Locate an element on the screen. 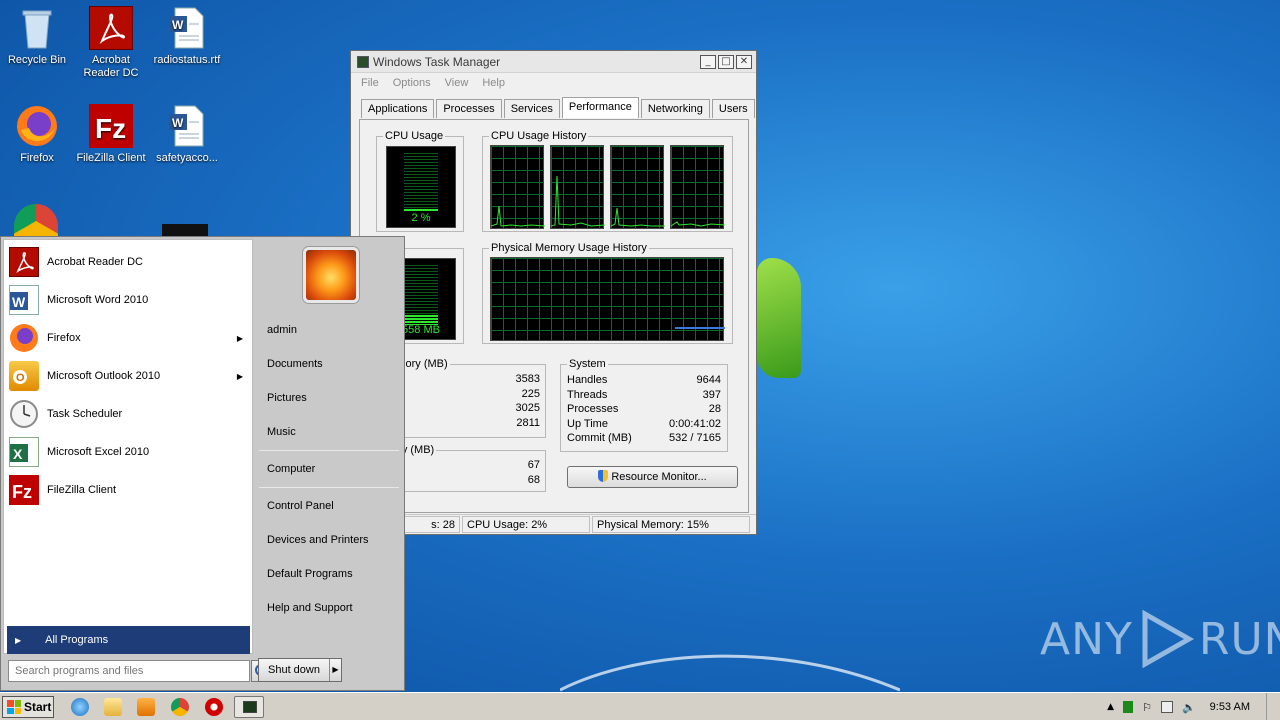 This screenshot has width=1280, height=720. window-controls: _ □ ✕ is located at coordinates (725, 62).